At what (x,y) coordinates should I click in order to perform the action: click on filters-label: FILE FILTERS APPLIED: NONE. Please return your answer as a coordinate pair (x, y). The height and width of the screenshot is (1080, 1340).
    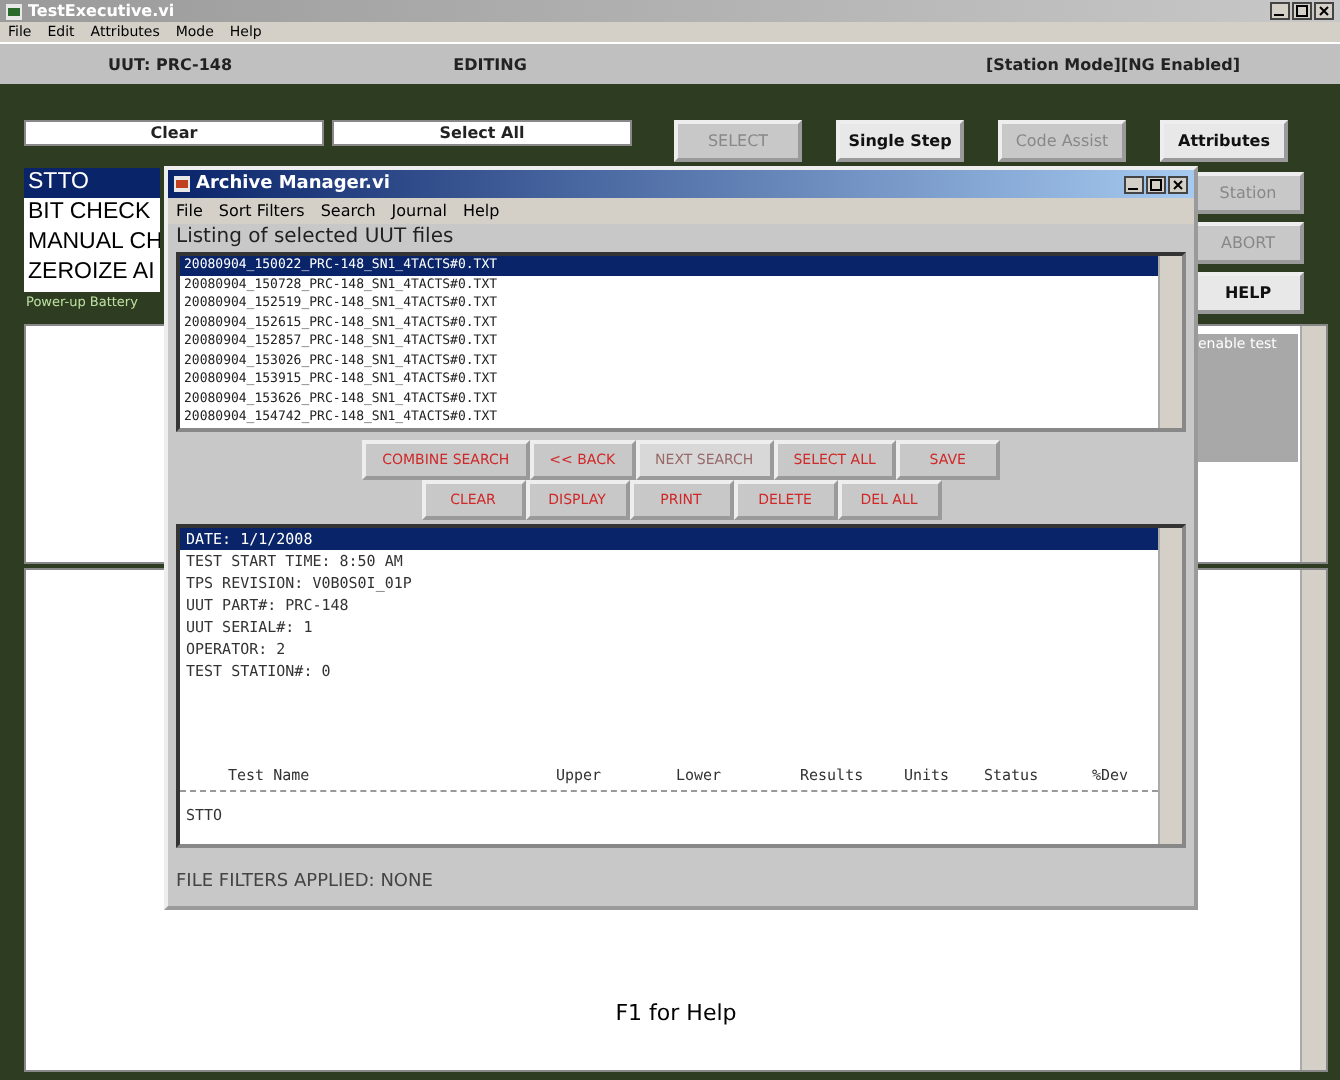
    Looking at the image, I should click on (305, 882).